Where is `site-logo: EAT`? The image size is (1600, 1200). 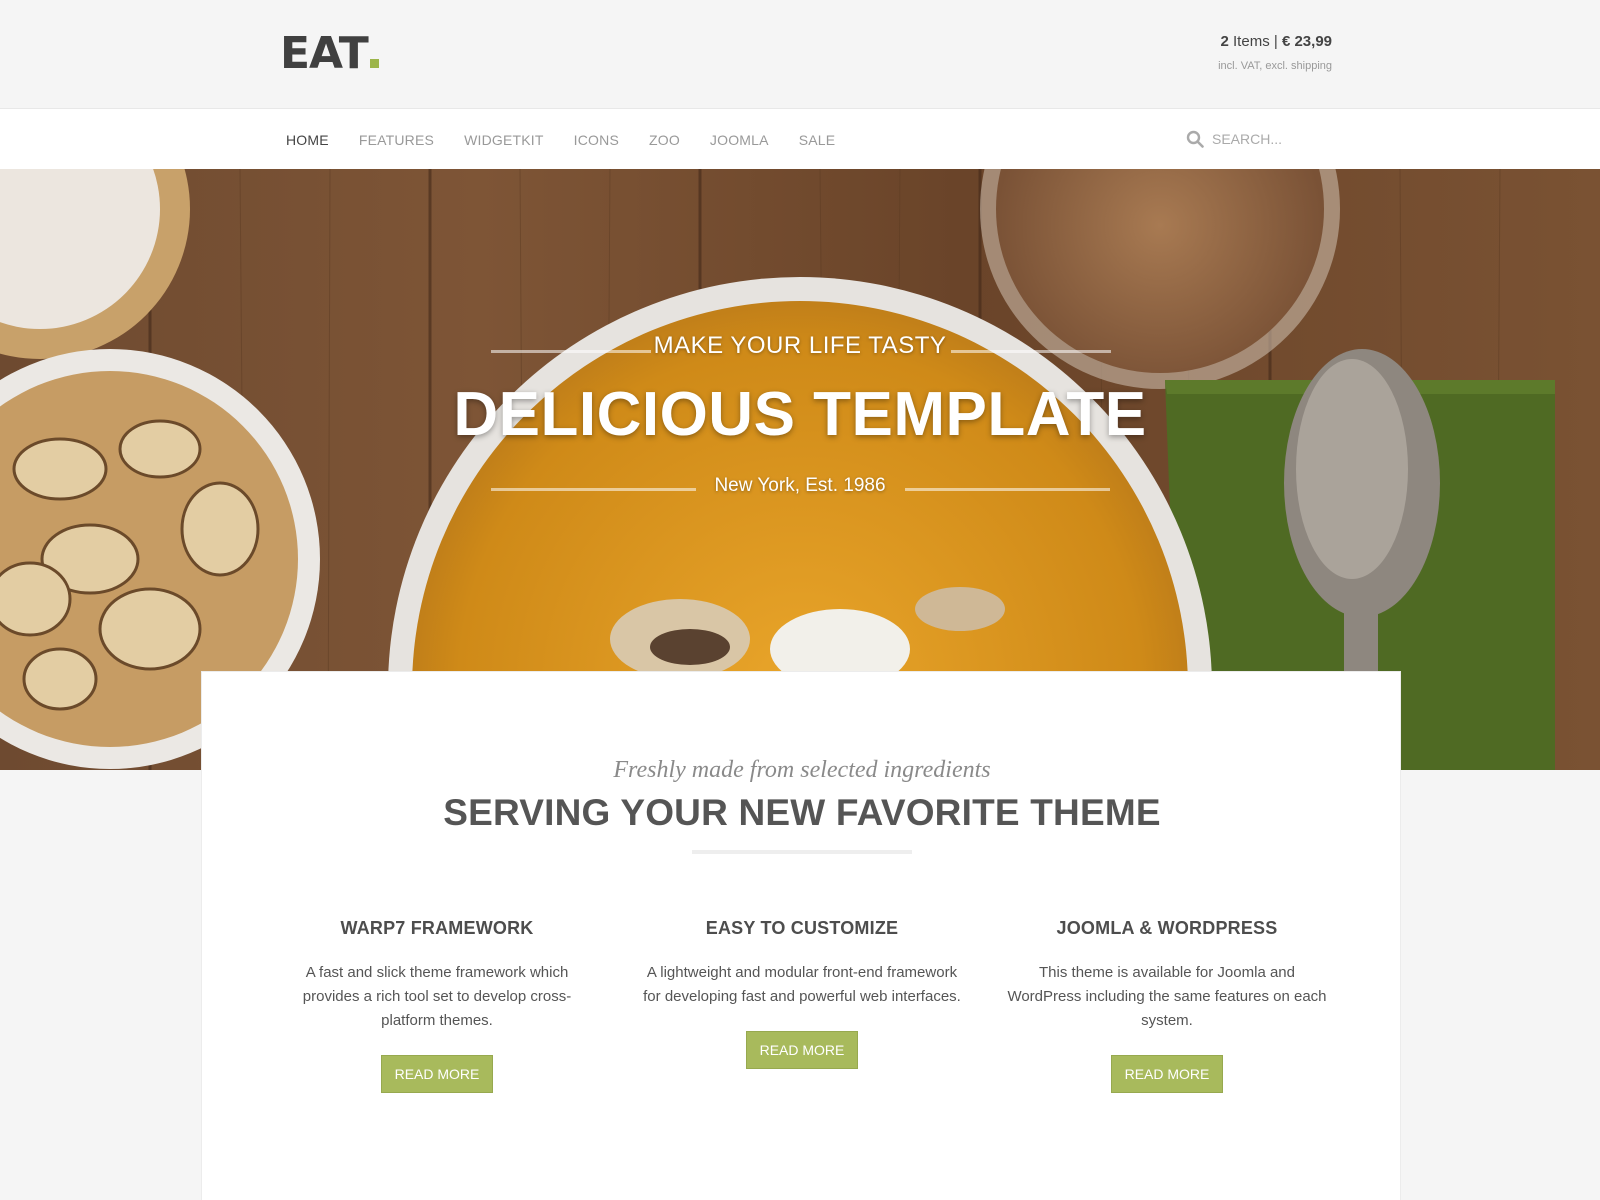 site-logo: EAT is located at coordinates (329, 54).